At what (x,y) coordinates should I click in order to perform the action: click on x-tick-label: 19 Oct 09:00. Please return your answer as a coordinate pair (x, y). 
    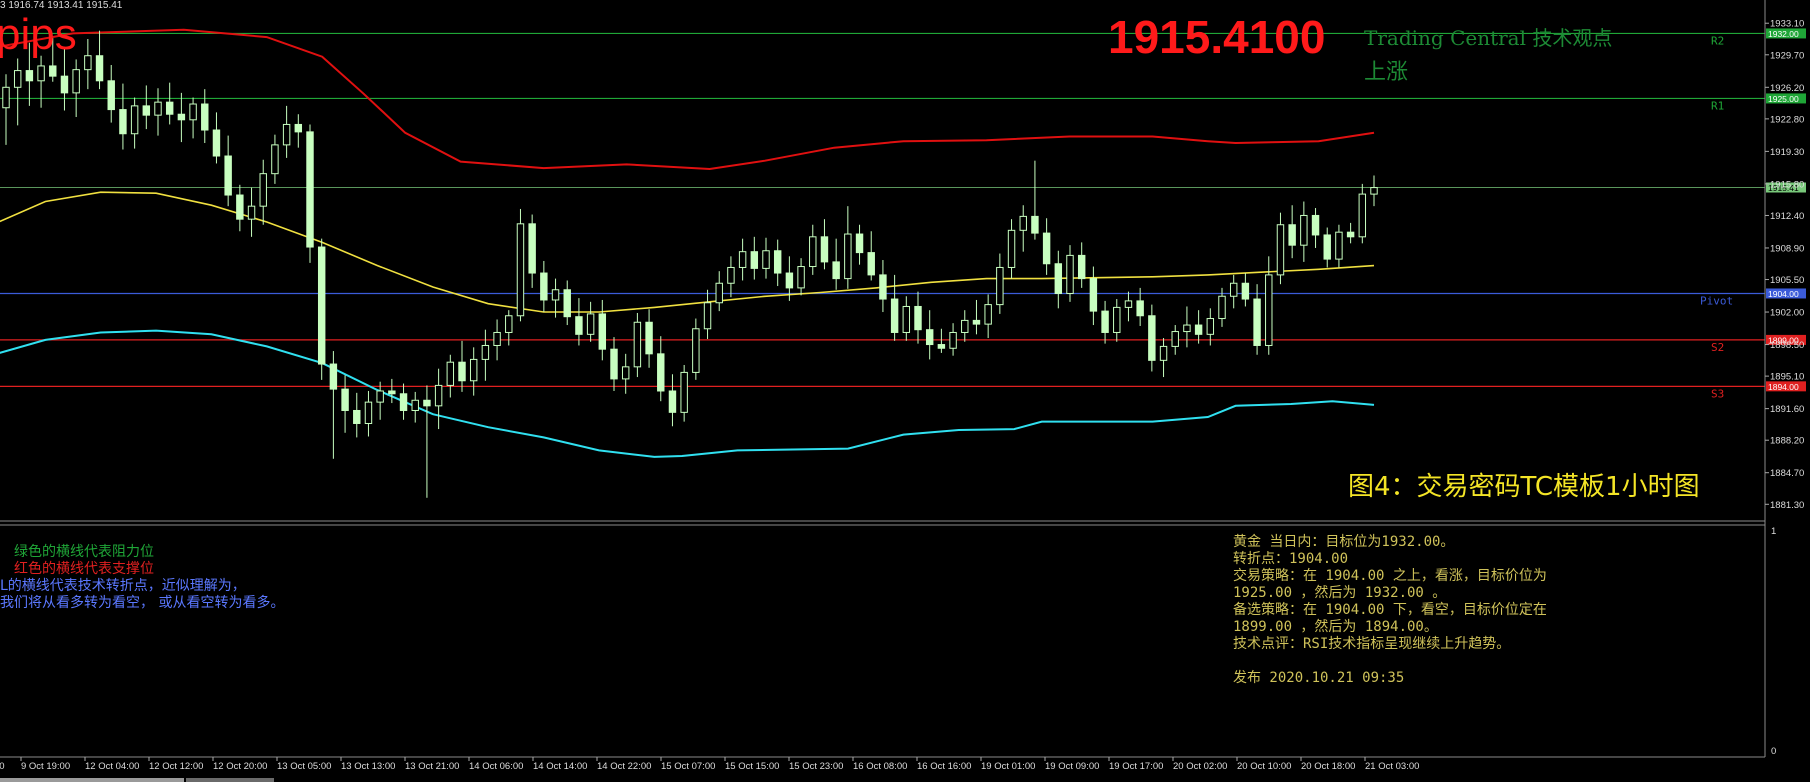
    Looking at the image, I should click on (1072, 766).